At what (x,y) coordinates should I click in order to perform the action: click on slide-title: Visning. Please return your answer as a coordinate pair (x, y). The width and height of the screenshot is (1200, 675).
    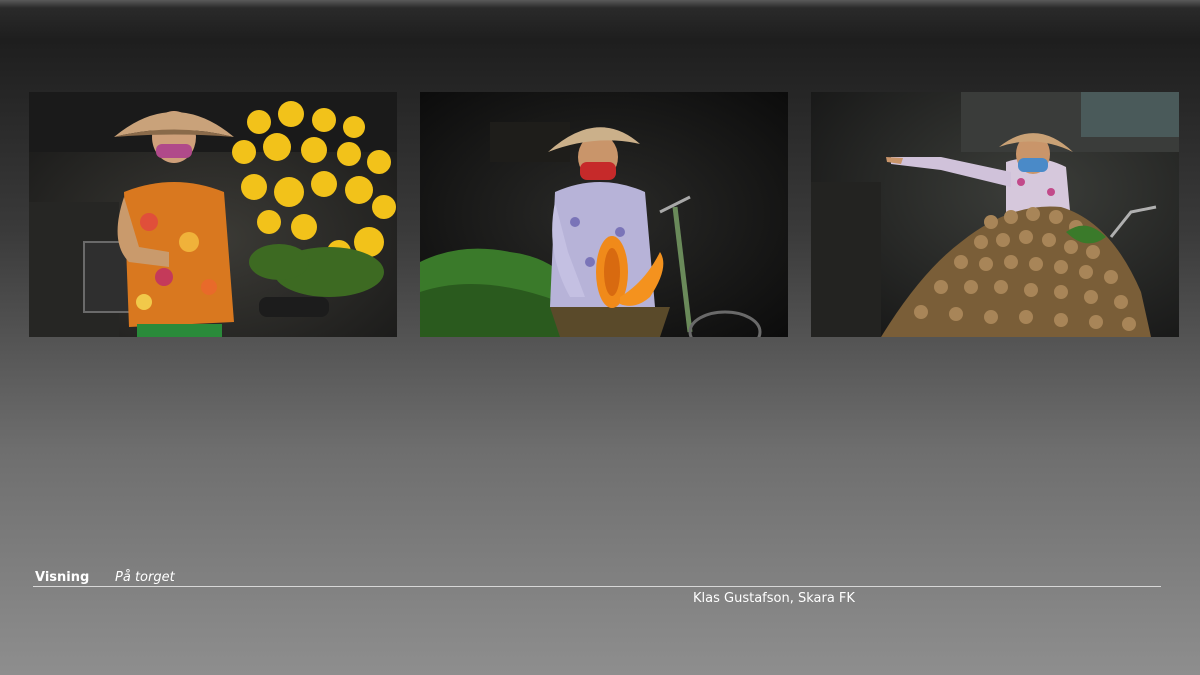
    Looking at the image, I should click on (62, 577).